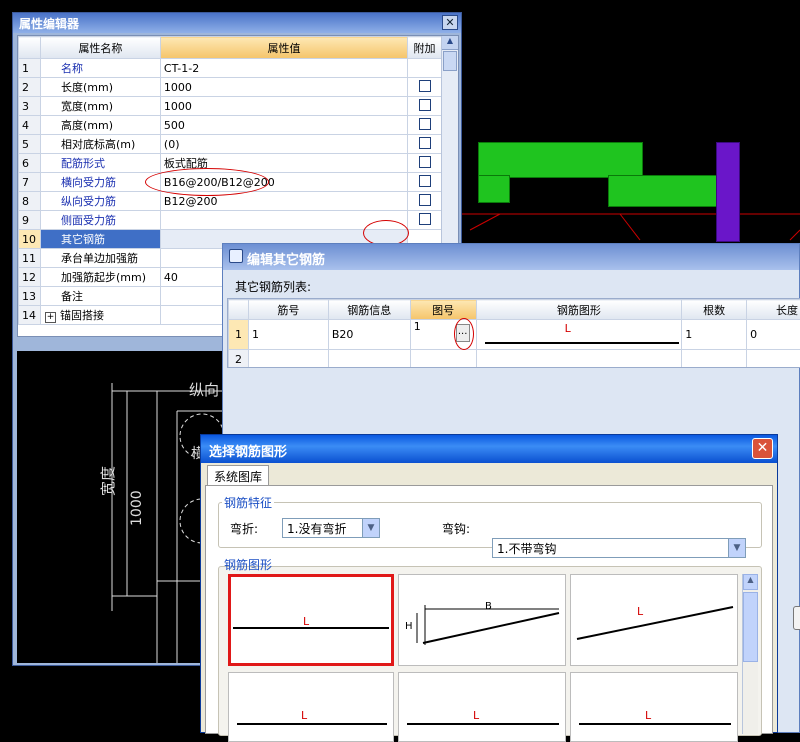 This screenshot has width=800, height=742. Describe the element at coordinates (619, 548) in the screenshot. I see `hook-select: 1.不带弯钩 ▼` at that location.